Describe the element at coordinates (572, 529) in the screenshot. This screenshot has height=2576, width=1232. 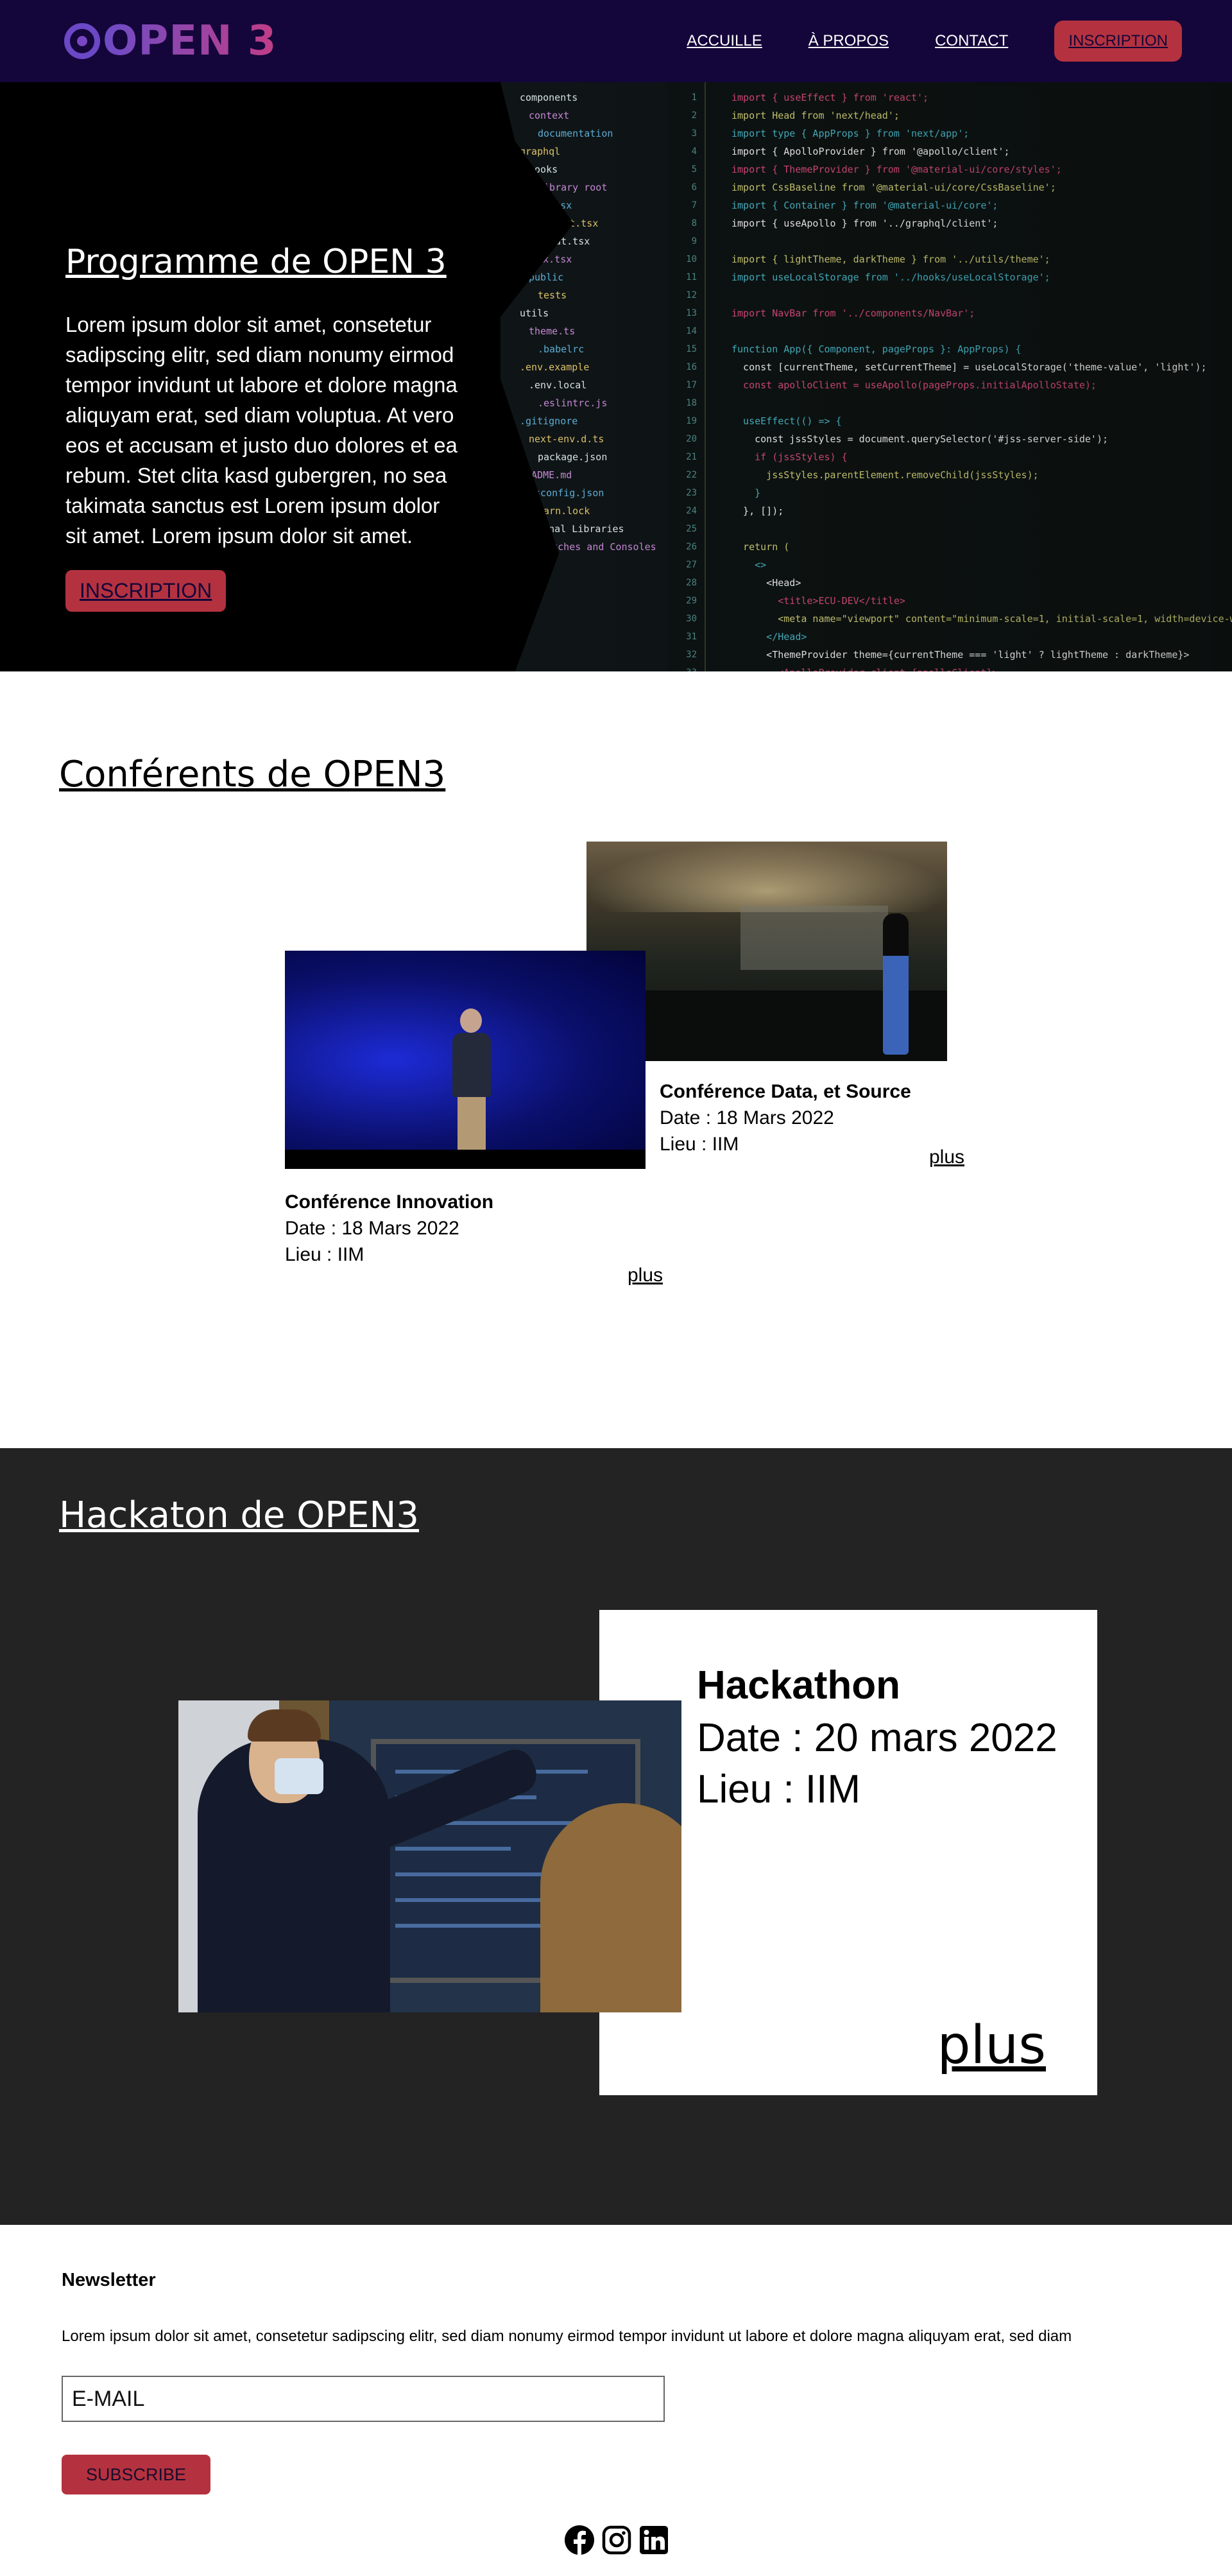
I see `file-tree-item: External Libraries` at that location.